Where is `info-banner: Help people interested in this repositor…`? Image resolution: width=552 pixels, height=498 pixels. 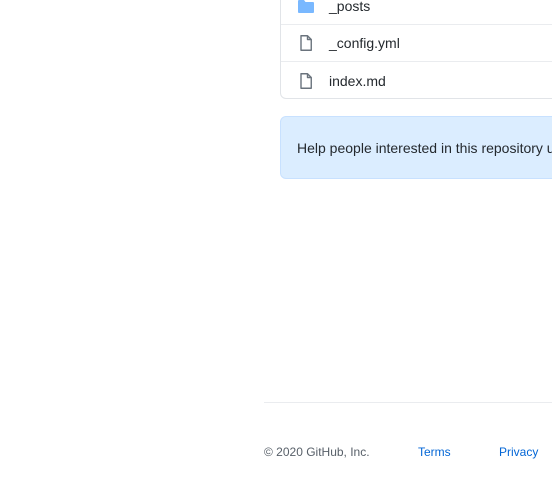
info-banner: Help people interested in this repositor… is located at coordinates (416, 147).